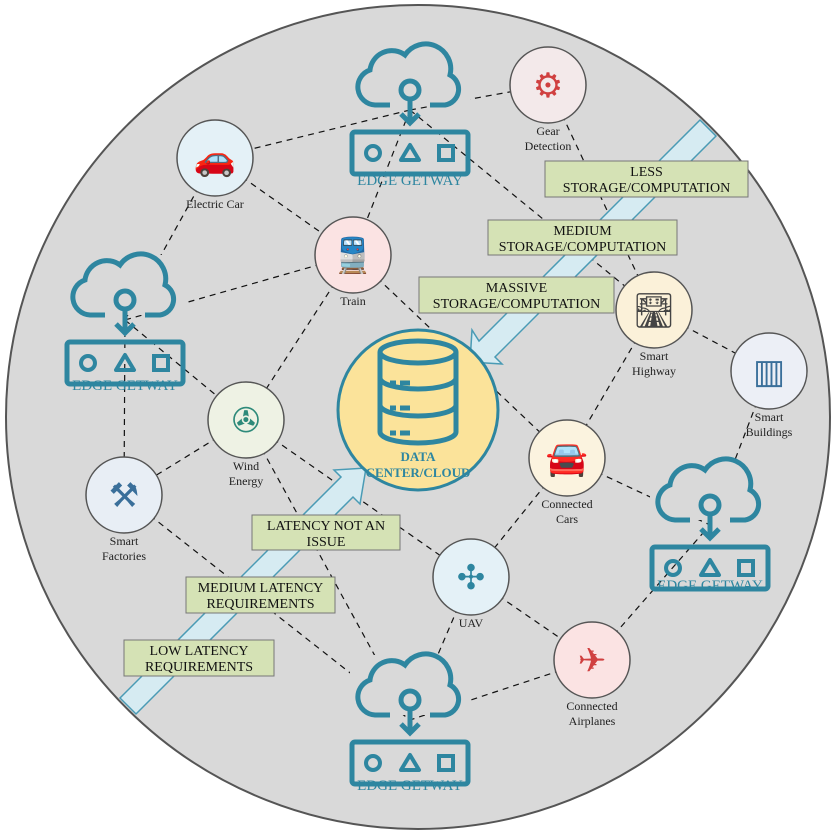 The image size is (837, 835). Describe the element at coordinates (654, 371) in the screenshot. I see `node-label-line: Highway` at that location.